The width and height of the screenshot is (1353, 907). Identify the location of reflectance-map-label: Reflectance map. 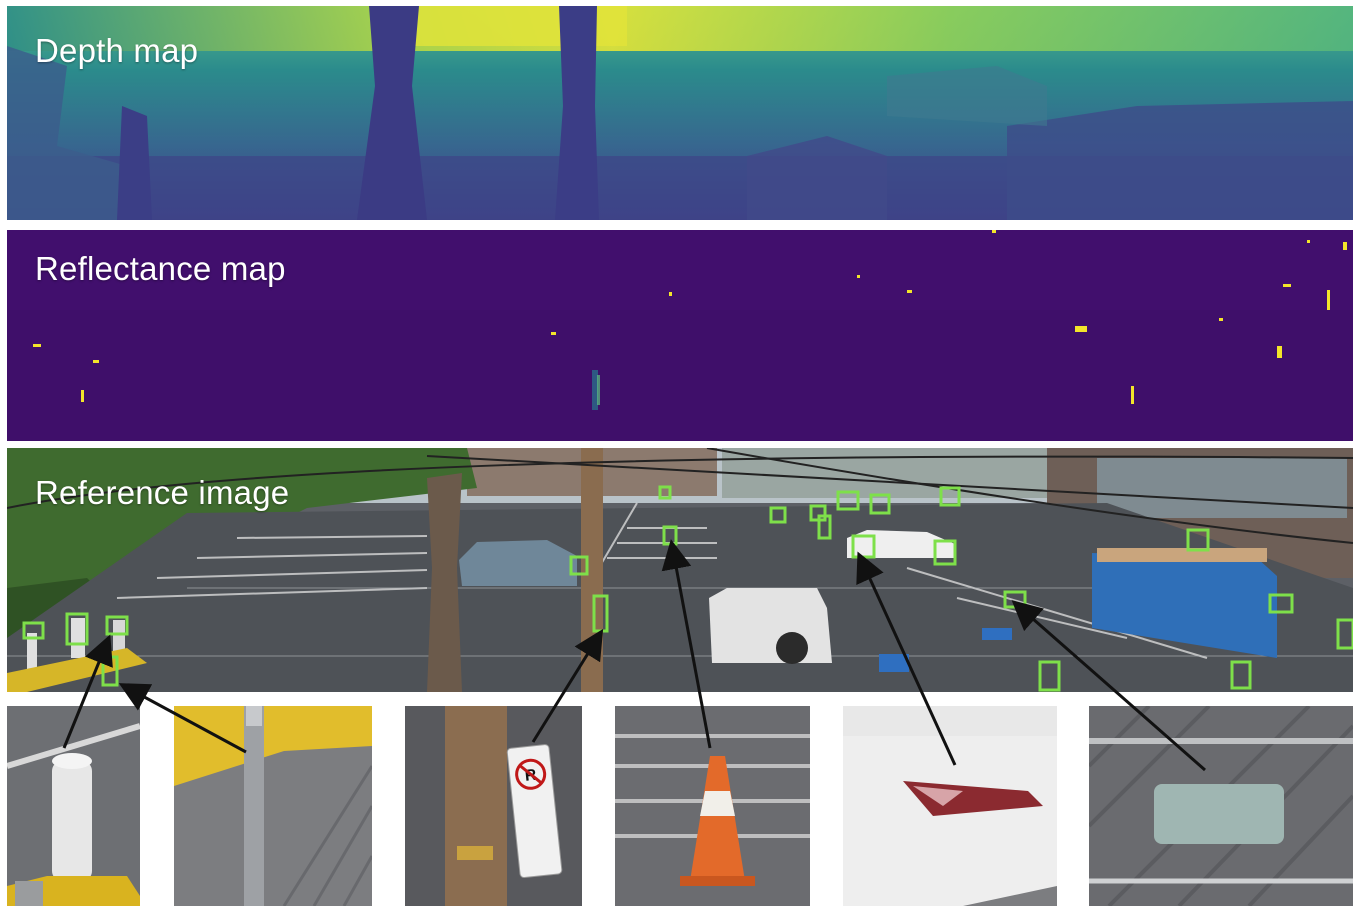
(160, 268).